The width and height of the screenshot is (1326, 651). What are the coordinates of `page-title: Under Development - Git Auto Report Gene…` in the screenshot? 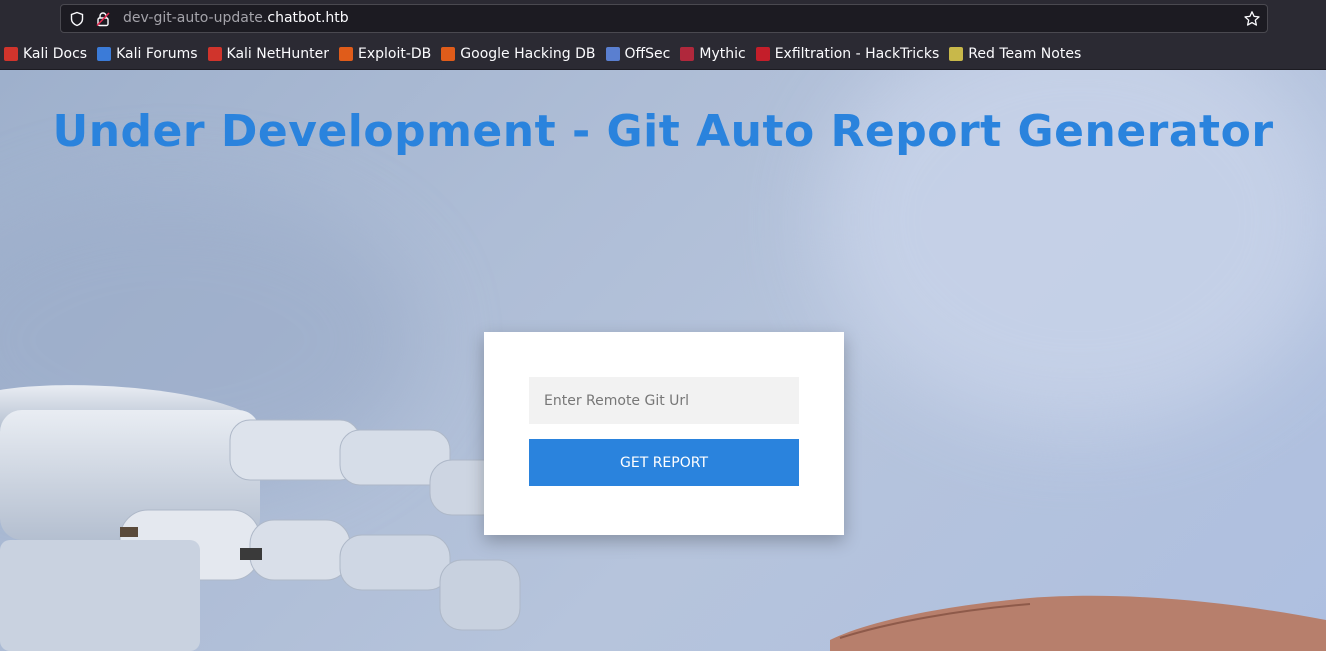 It's located at (663, 131).